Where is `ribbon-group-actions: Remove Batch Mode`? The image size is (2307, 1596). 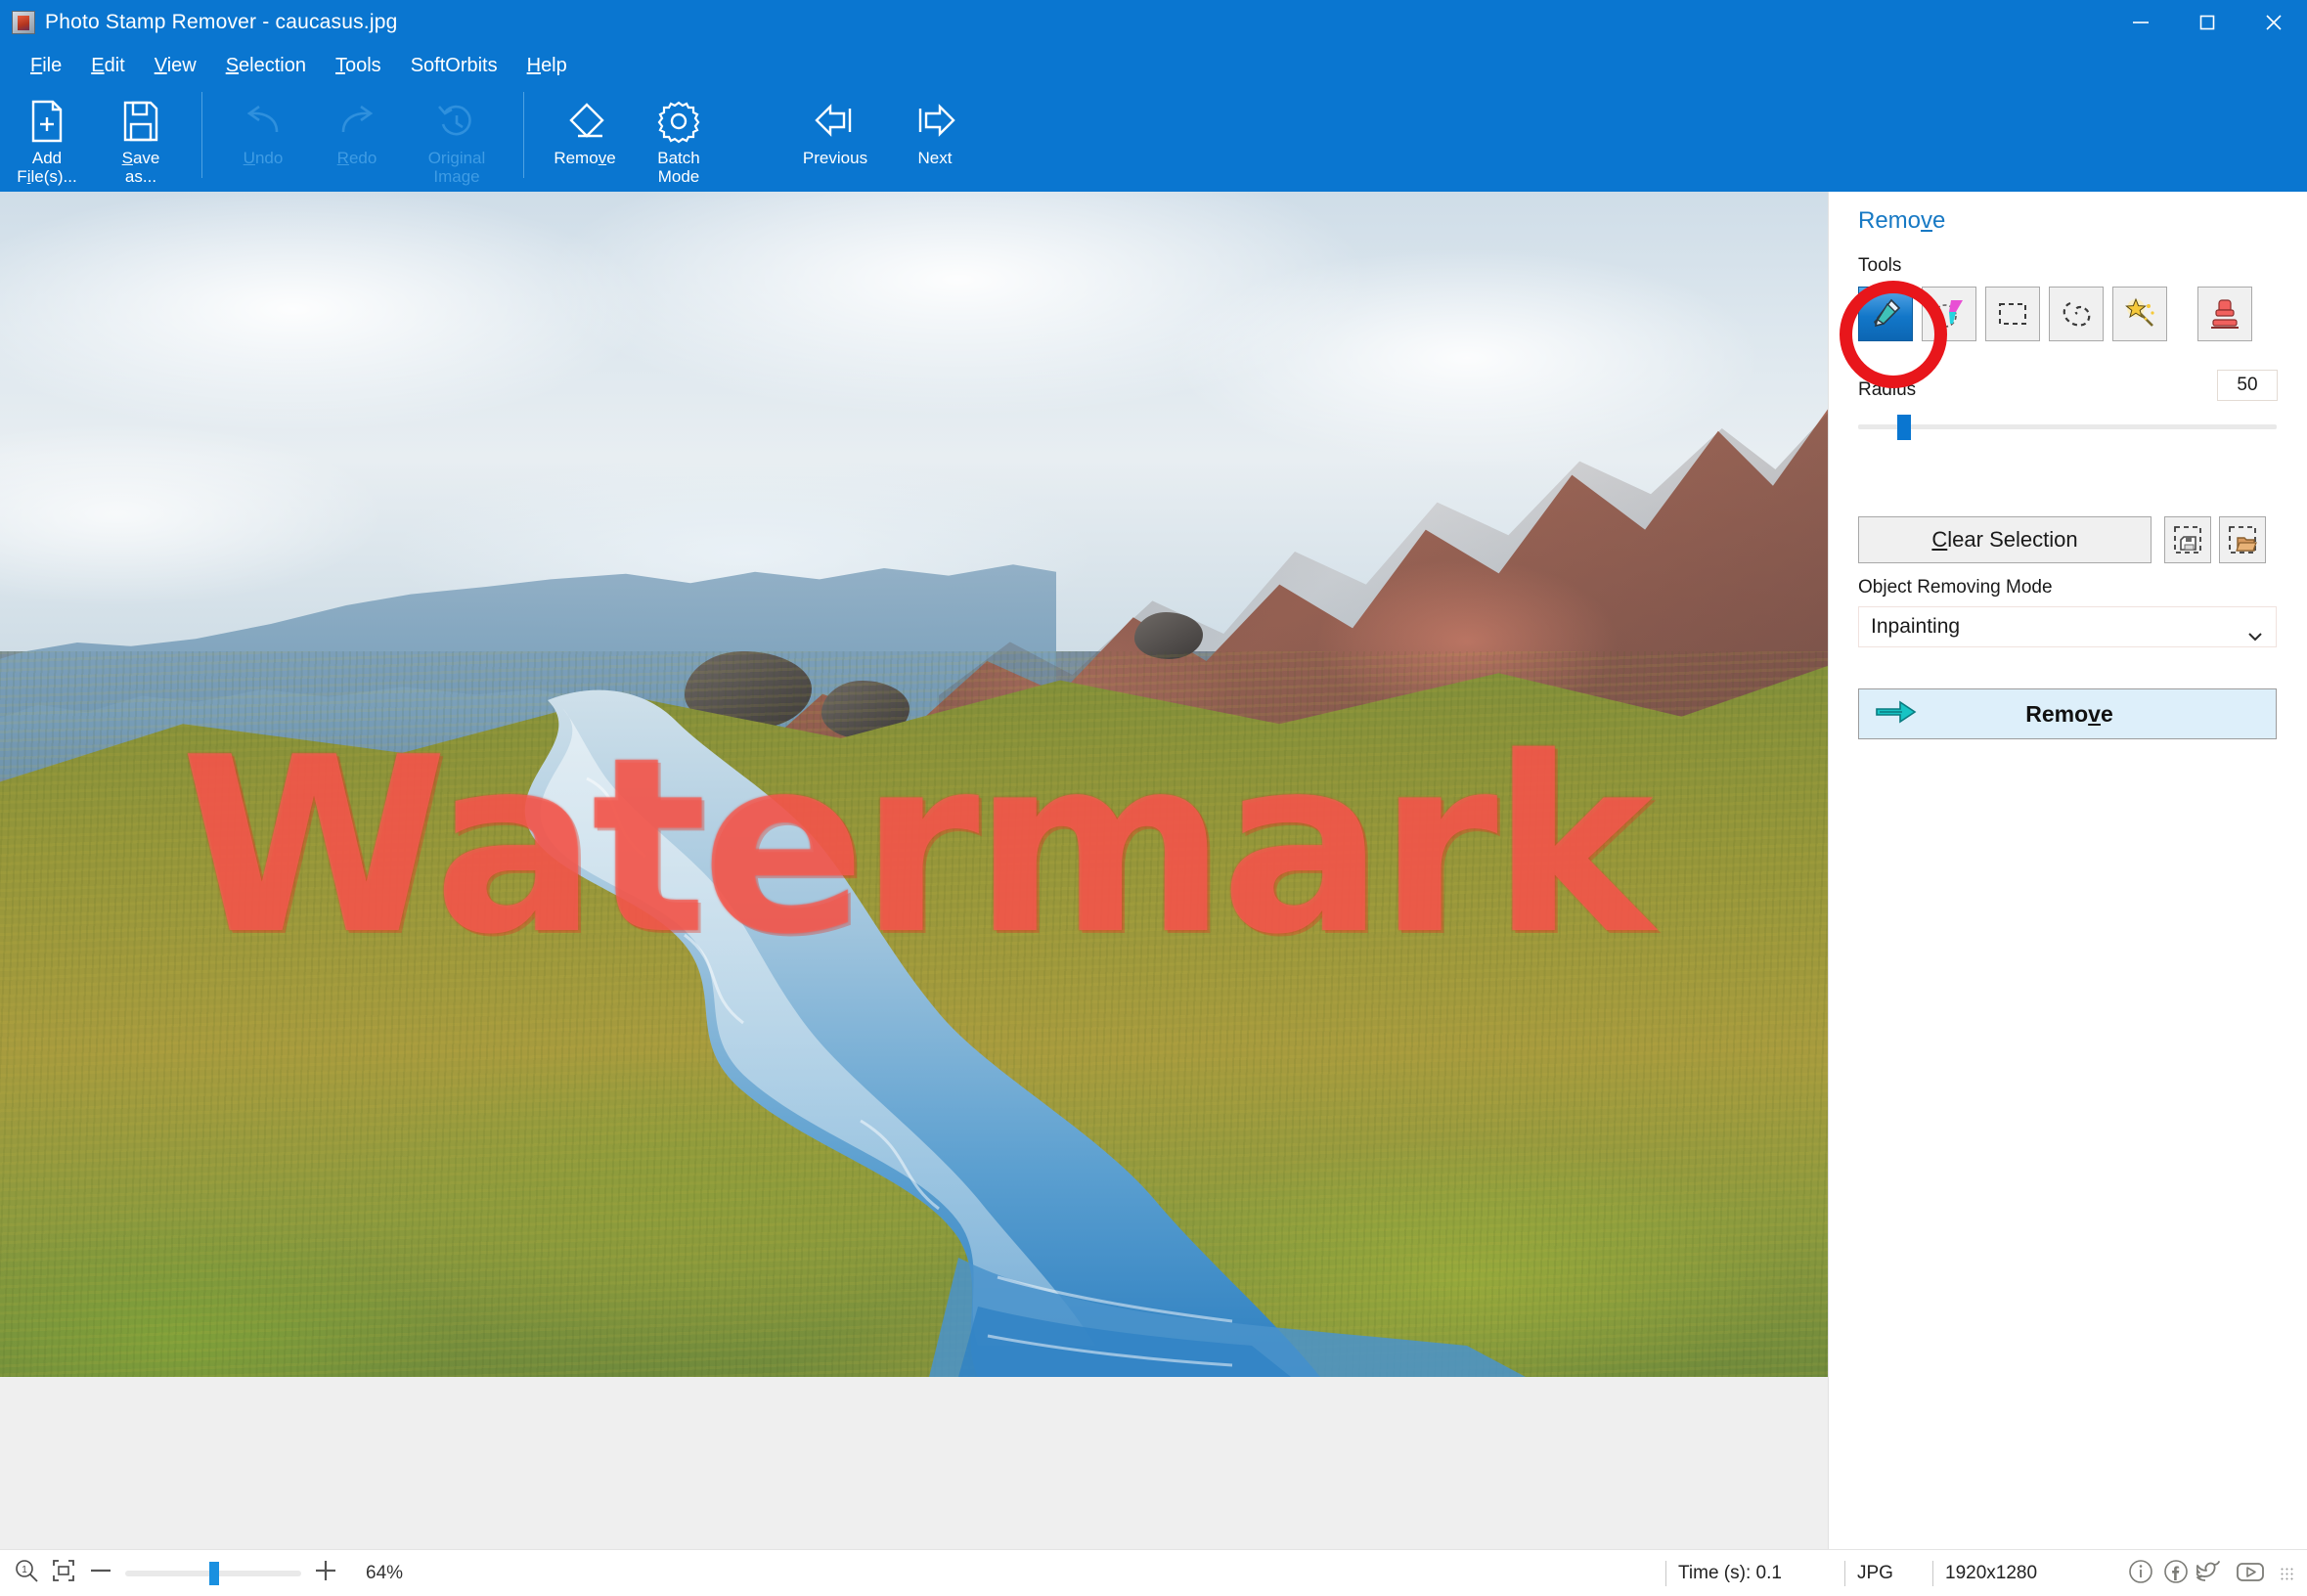
ribbon-group-actions: Remove Batch Mode is located at coordinates (632, 139).